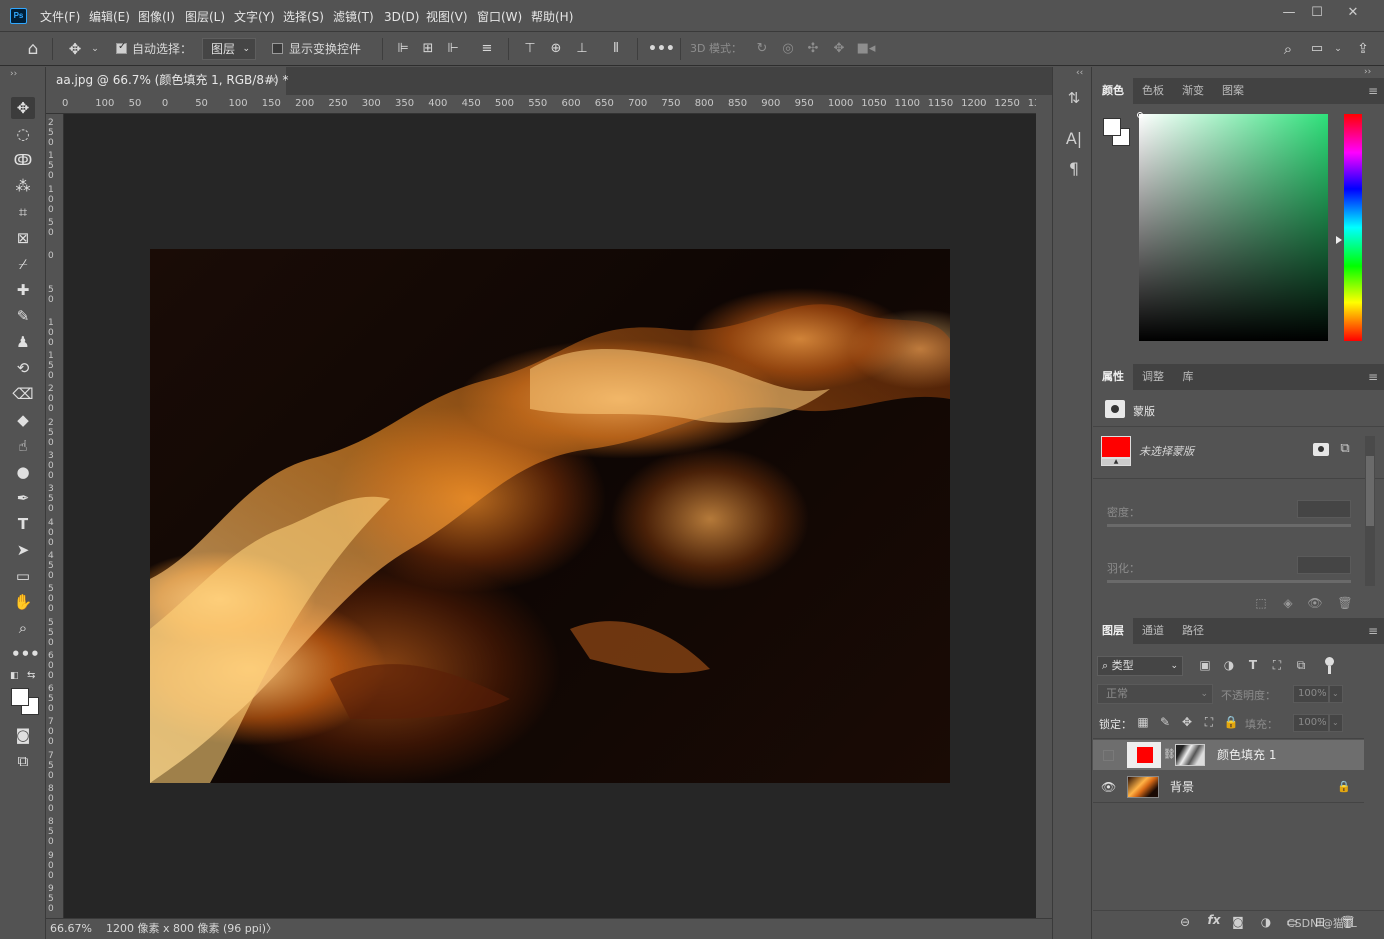 The image size is (1384, 939). I want to click on menu-window: 窗口(W), so click(499, 17).